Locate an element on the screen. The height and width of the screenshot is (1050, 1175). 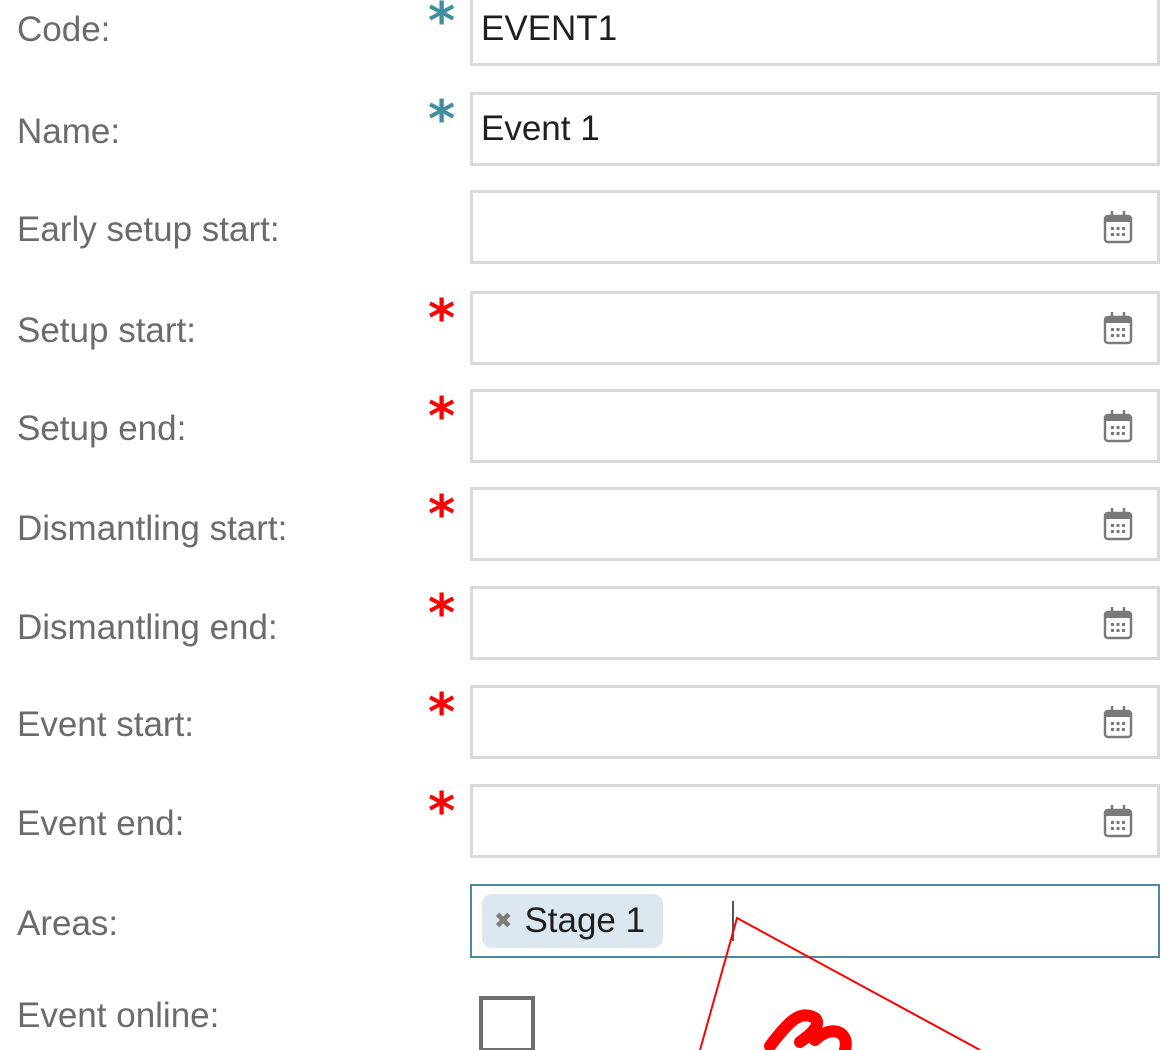
dismantling-end-row: Dismantling end: * is located at coordinates (587, 627).